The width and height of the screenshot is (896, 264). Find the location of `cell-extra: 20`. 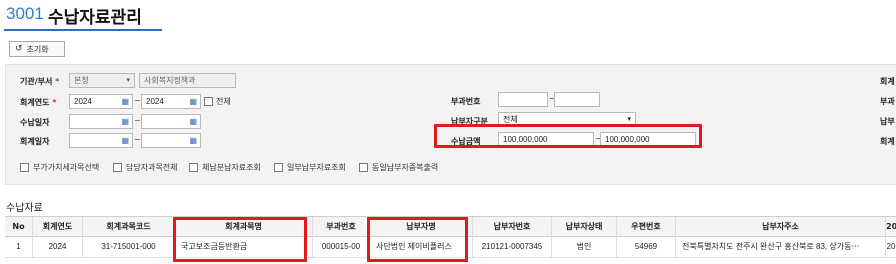

cell-extra: 20 is located at coordinates (891, 246).